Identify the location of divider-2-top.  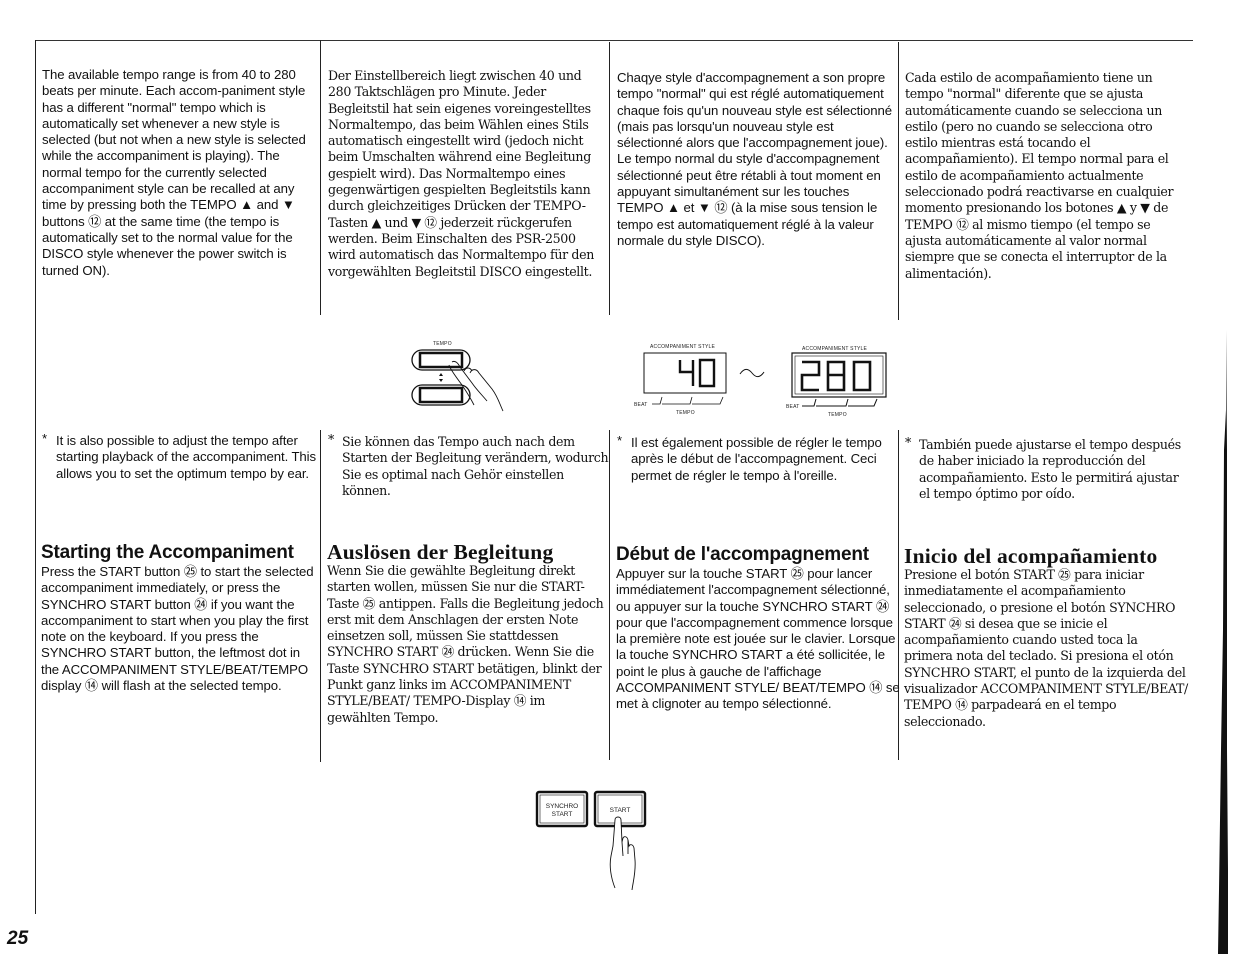
(609, 178).